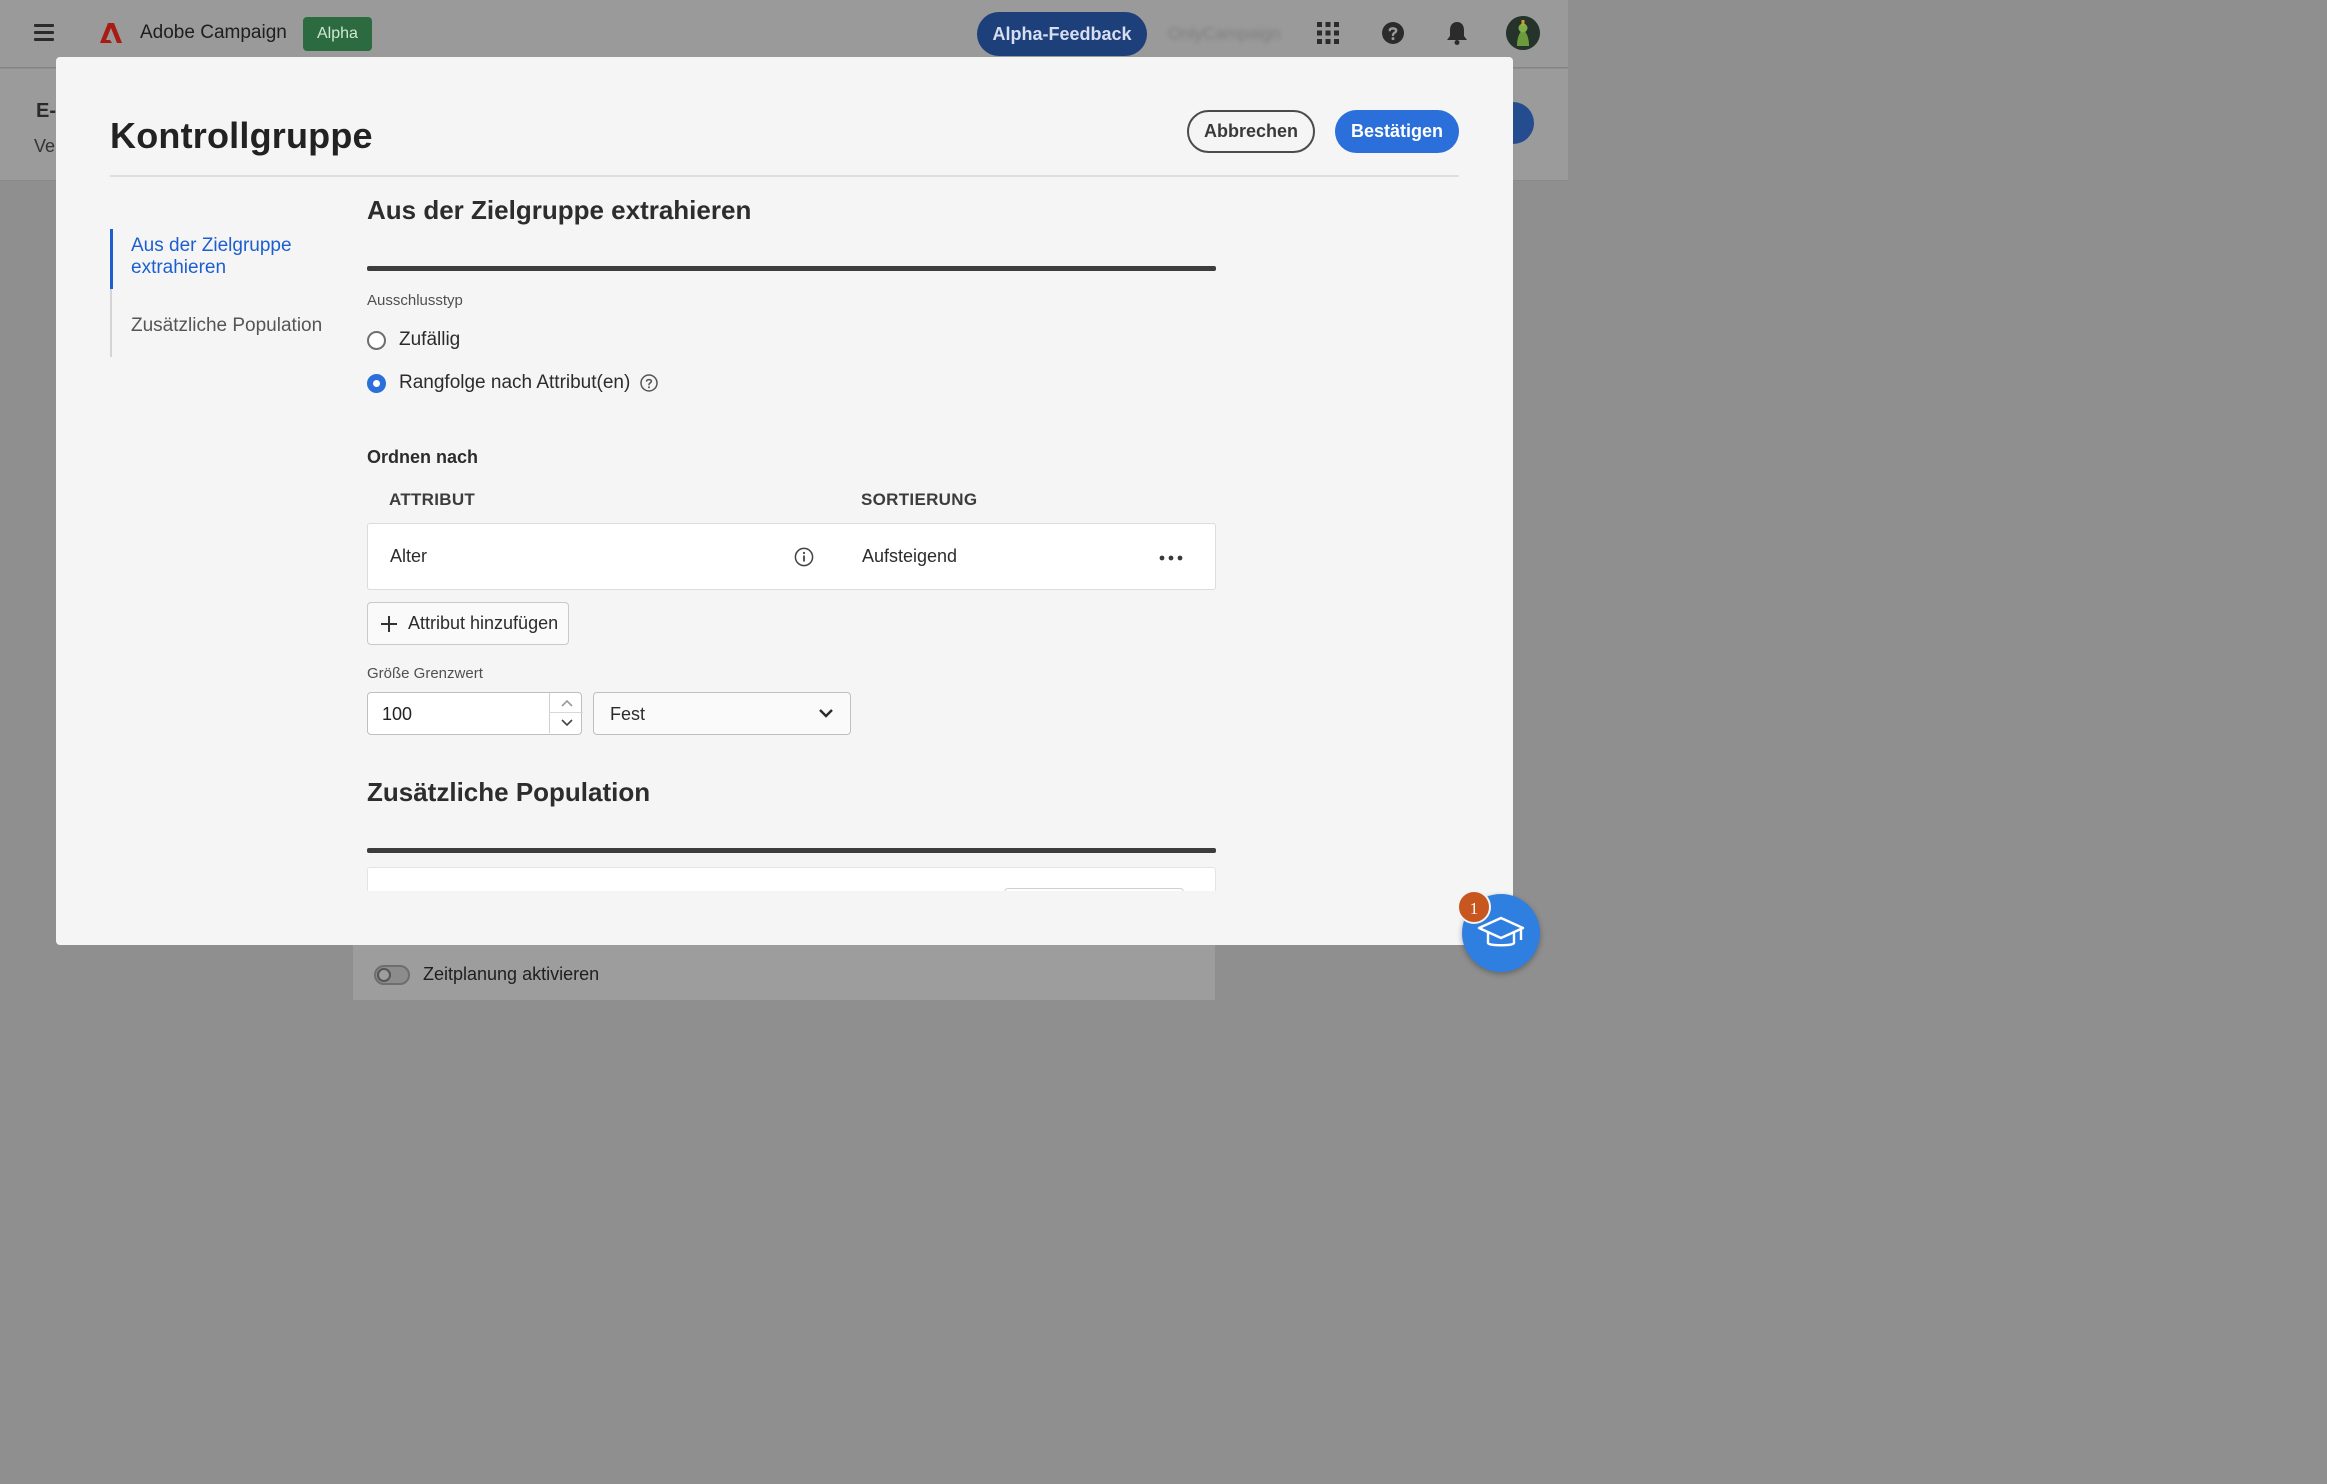  Describe the element at coordinates (430, 339) in the screenshot. I see `radio-random-label: Zufällig` at that location.